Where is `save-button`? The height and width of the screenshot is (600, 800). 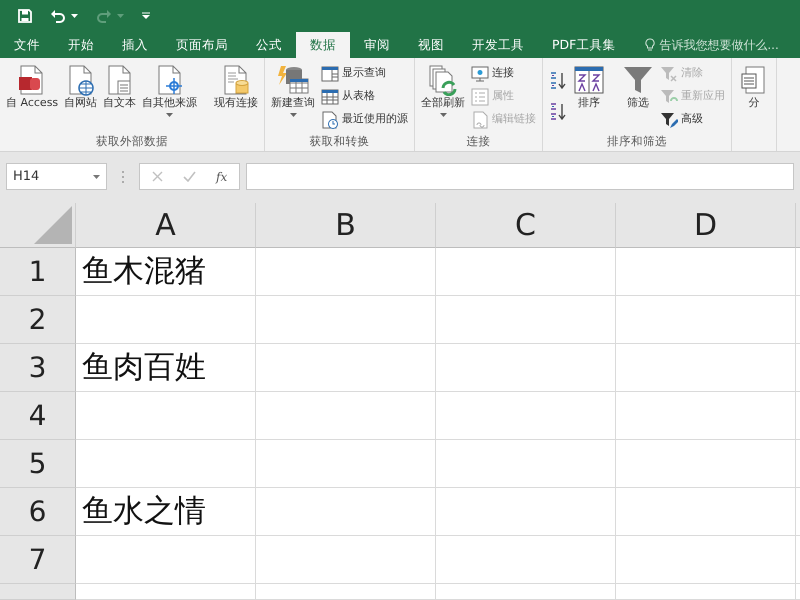
save-button is located at coordinates (25, 16).